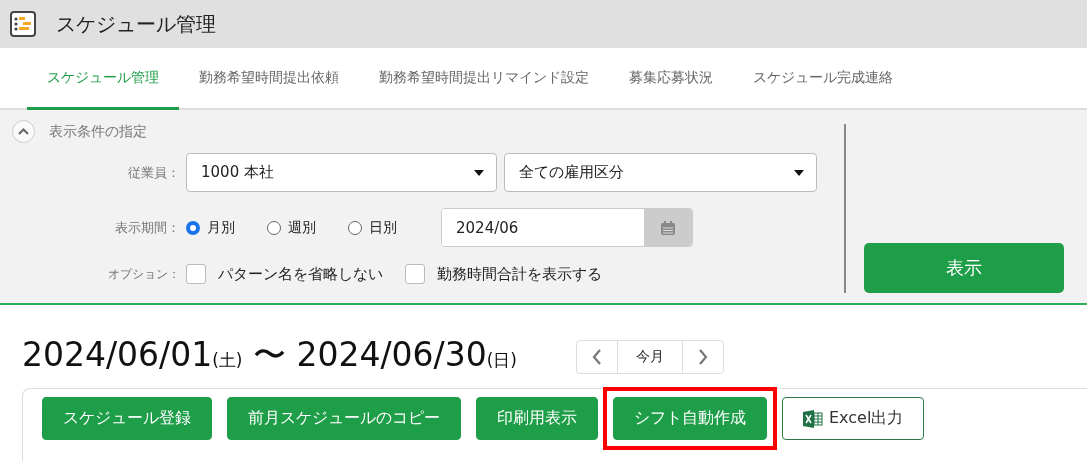  Describe the element at coordinates (671, 79) in the screenshot. I see `tab: 募集応募状況` at that location.